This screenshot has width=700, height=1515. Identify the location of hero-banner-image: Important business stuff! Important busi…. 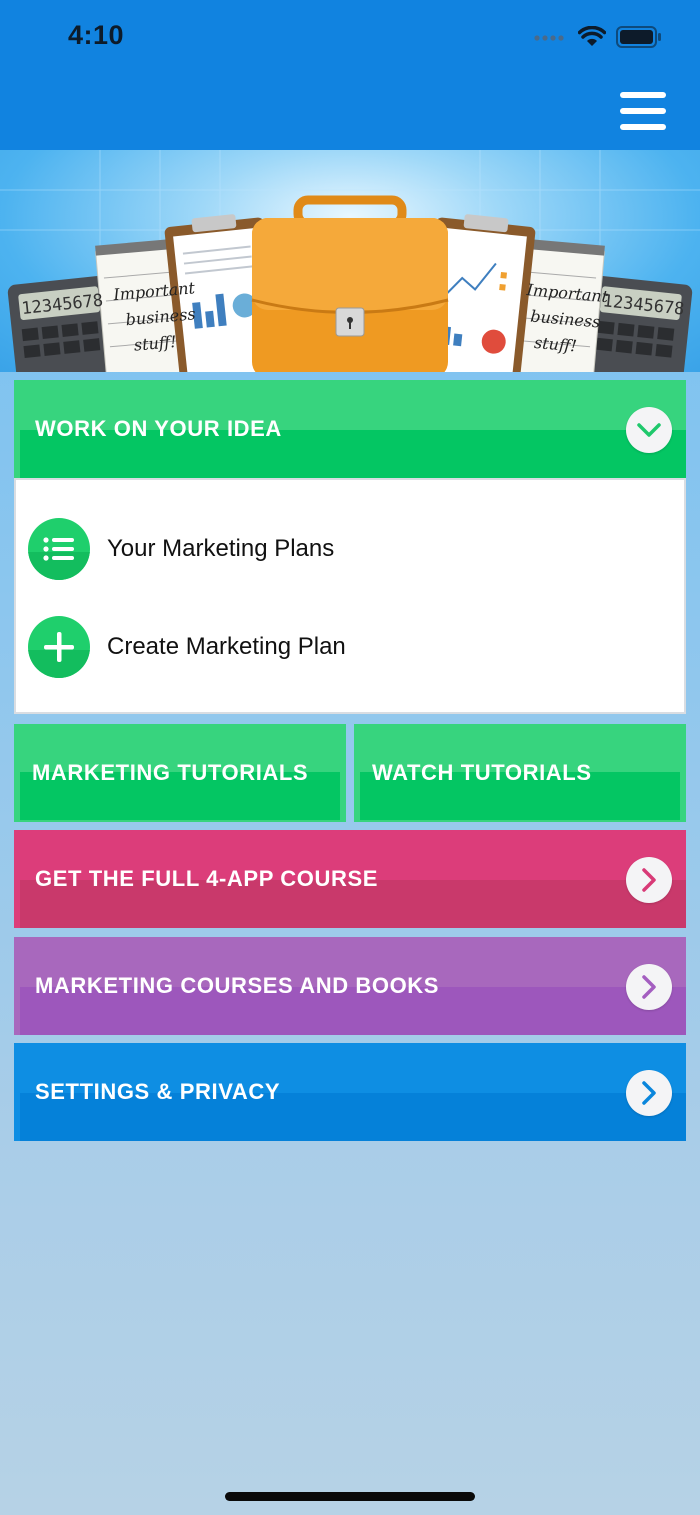
(350, 261).